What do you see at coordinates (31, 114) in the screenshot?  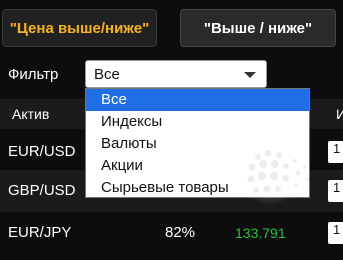 I see `column-header-asset: Актив` at bounding box center [31, 114].